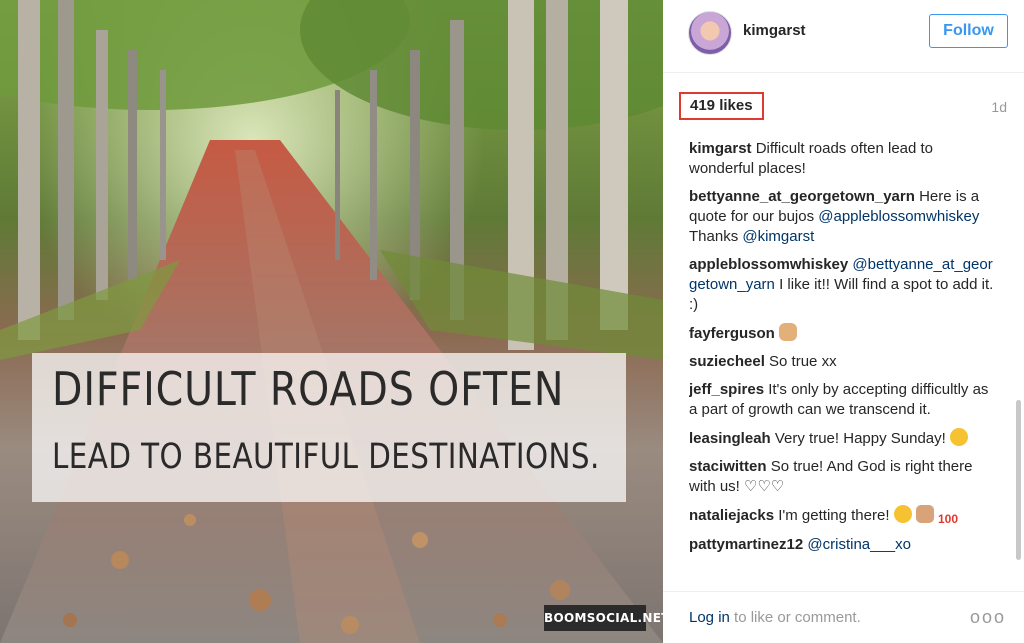 This screenshot has height=643, width=1024. I want to click on comment-user: staciwitten, so click(728, 466).